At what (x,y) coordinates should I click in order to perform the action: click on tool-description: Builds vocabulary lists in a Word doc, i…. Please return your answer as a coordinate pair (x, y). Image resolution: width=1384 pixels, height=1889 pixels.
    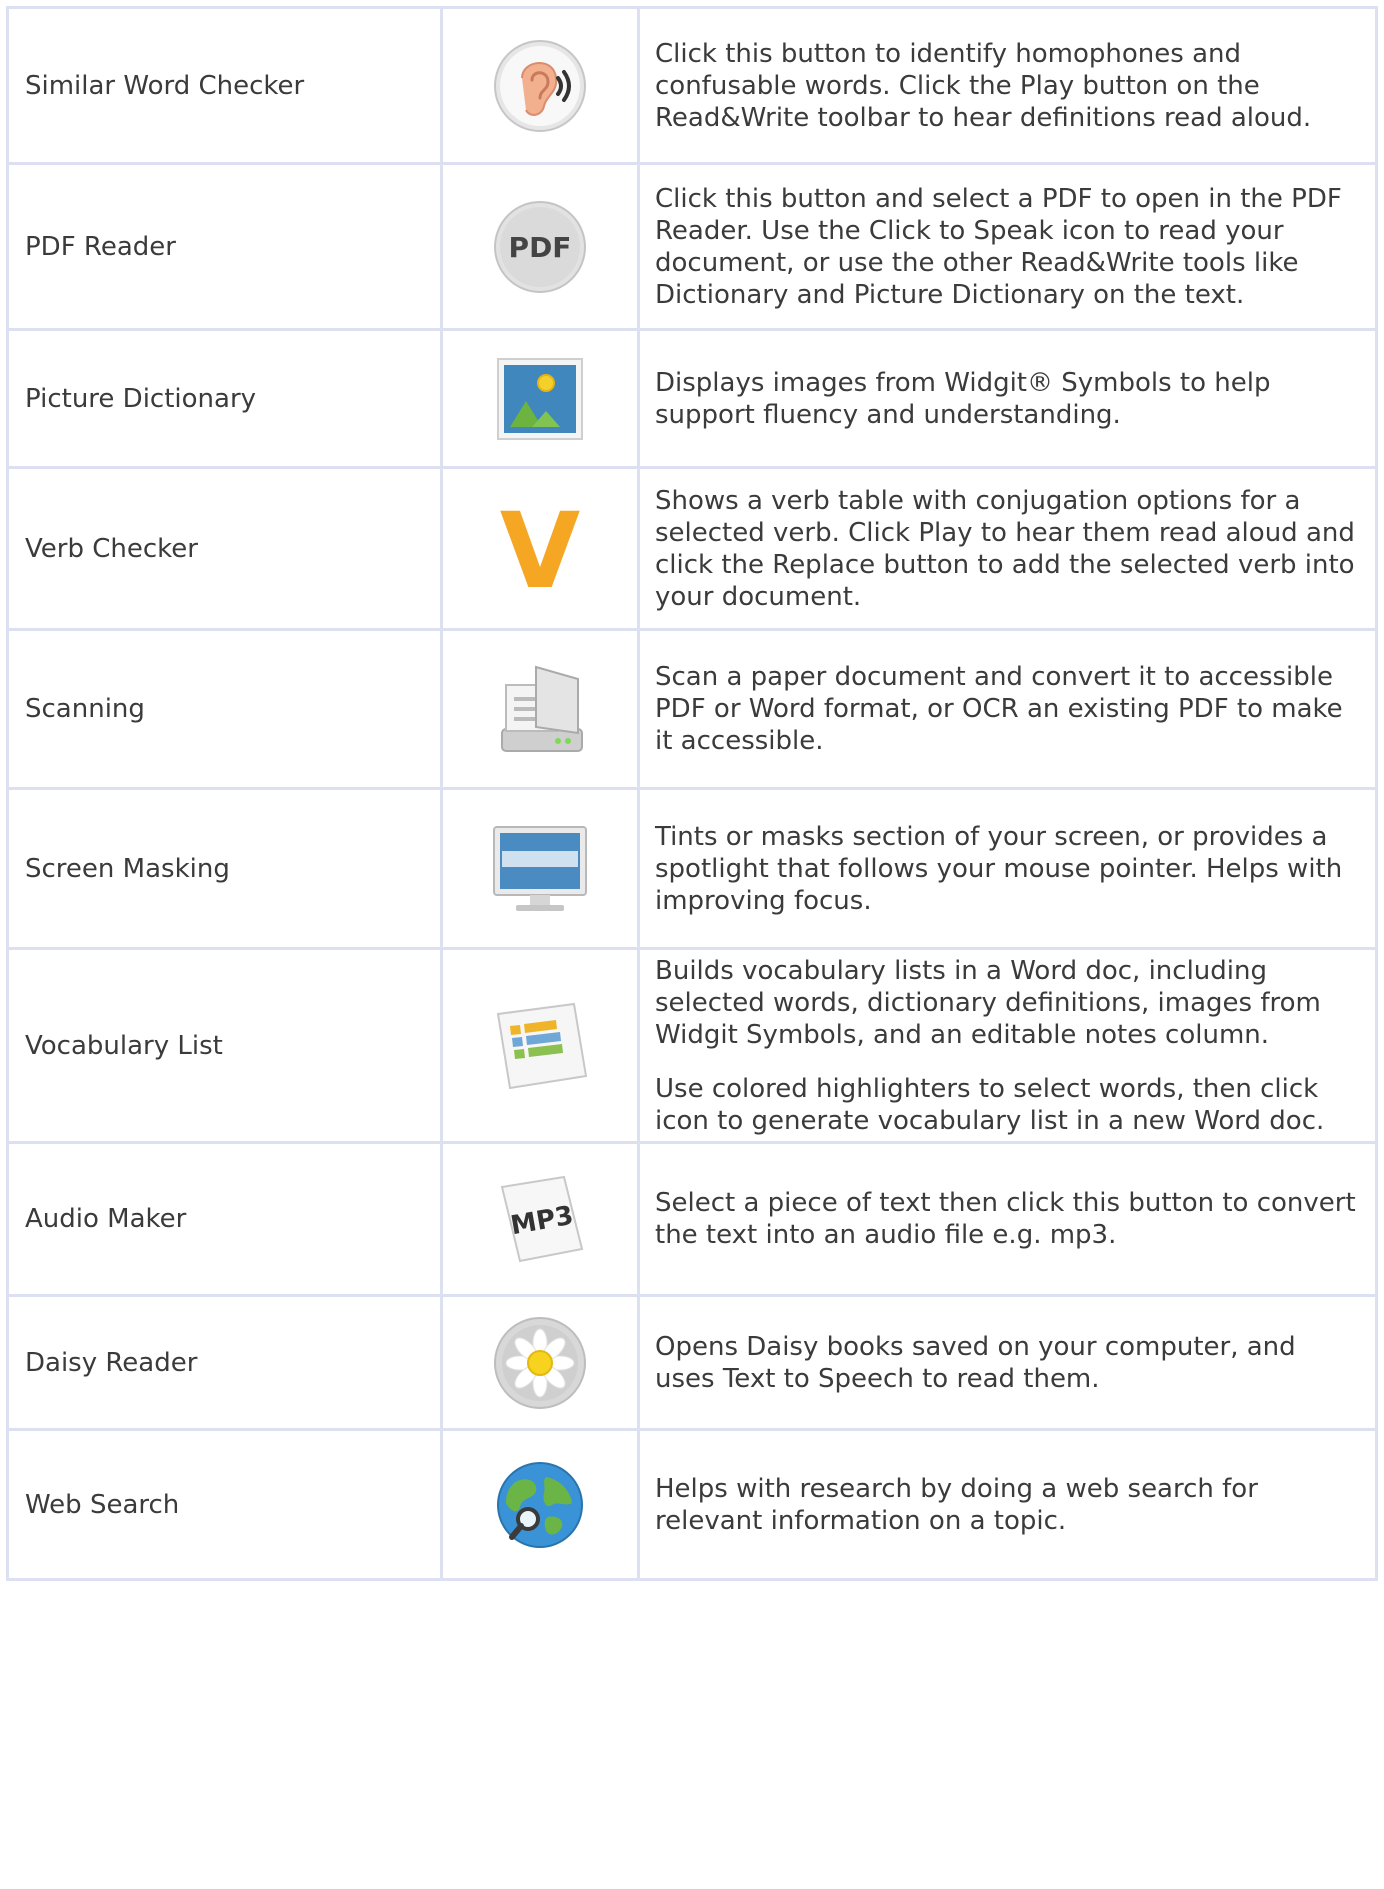
    Looking at the image, I should click on (988, 1002).